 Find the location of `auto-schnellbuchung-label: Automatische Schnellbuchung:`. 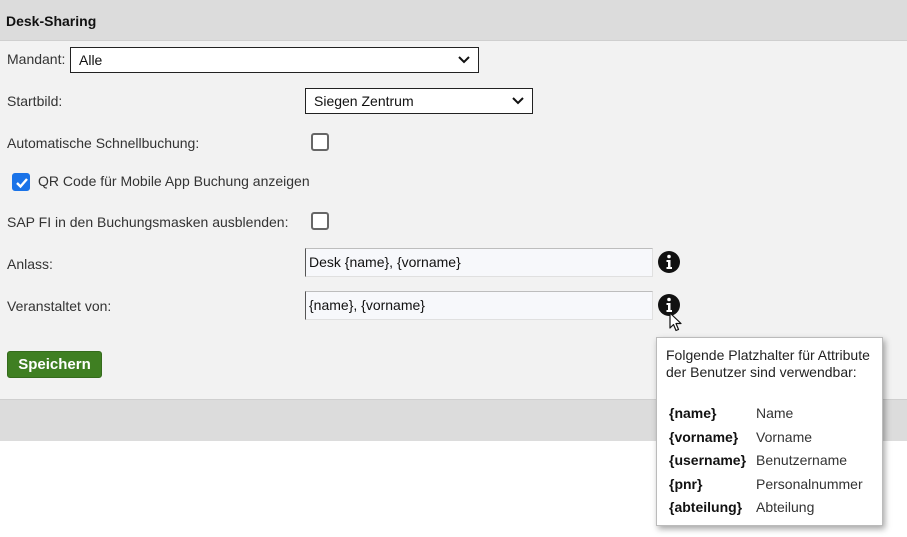

auto-schnellbuchung-label: Automatische Schnellbuchung: is located at coordinates (103, 143).